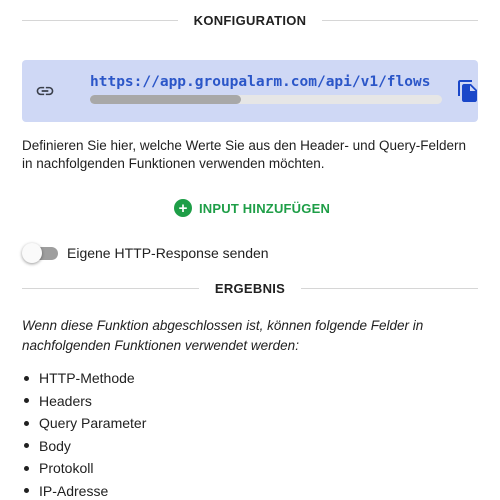 The height and width of the screenshot is (500, 500). I want to click on result-section-title: ERGEBNIS, so click(250, 288).